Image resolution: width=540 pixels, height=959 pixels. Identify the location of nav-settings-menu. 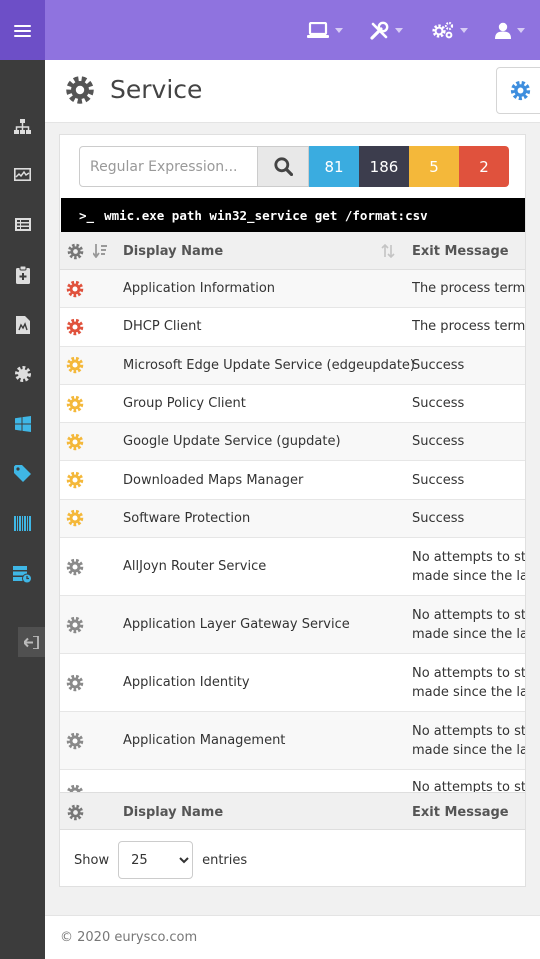
(449, 30).